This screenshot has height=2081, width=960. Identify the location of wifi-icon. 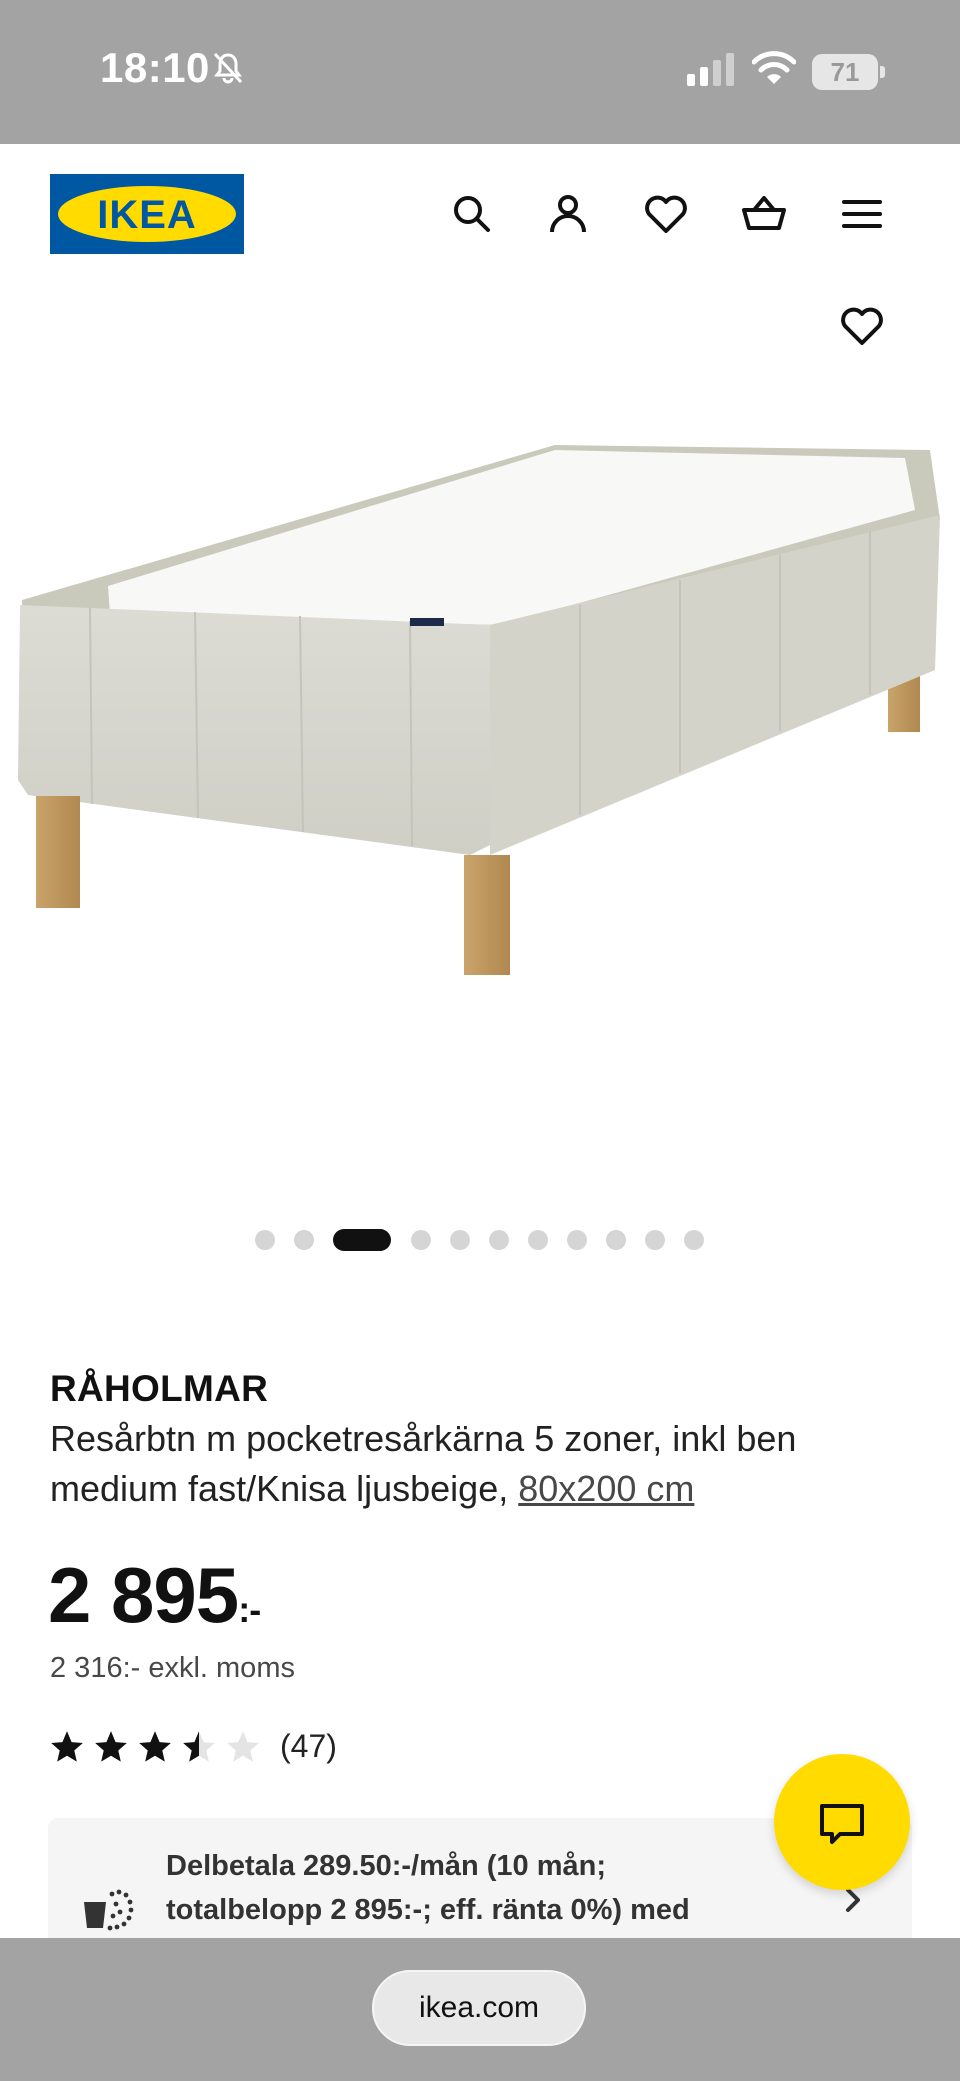
(774, 67).